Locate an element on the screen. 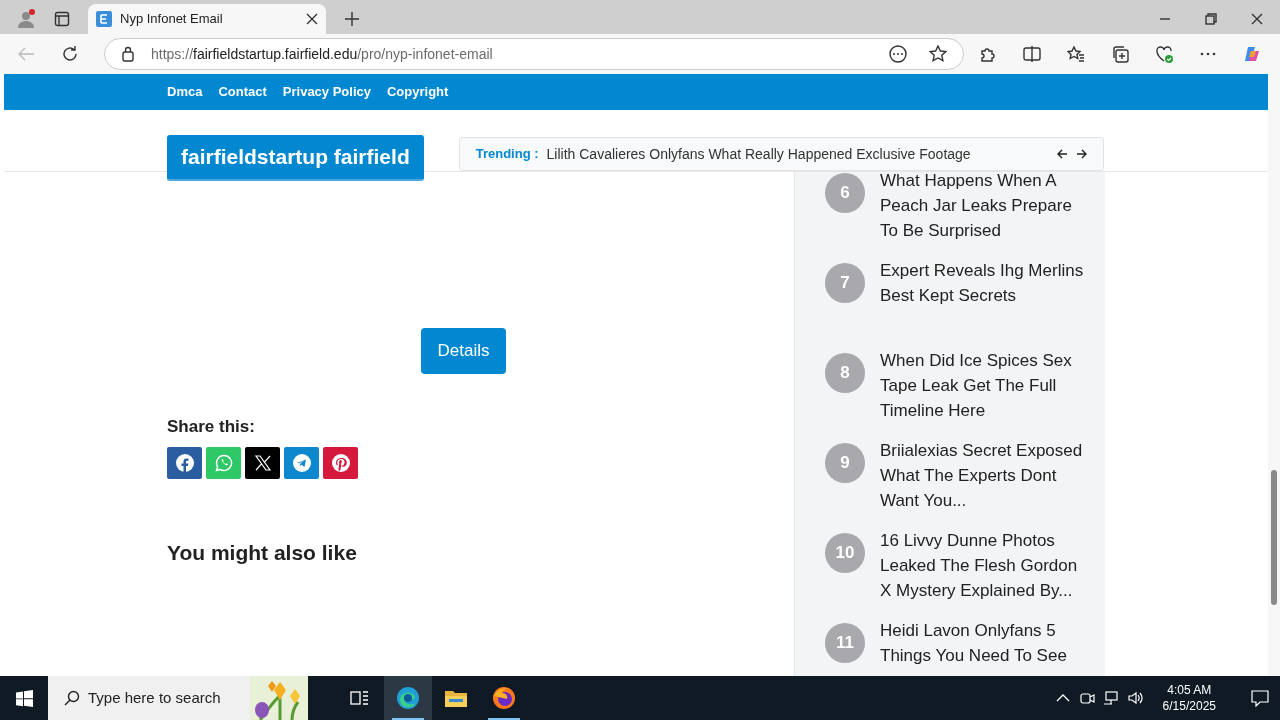  chat-bubble-icon is located at coordinates (223, 463).